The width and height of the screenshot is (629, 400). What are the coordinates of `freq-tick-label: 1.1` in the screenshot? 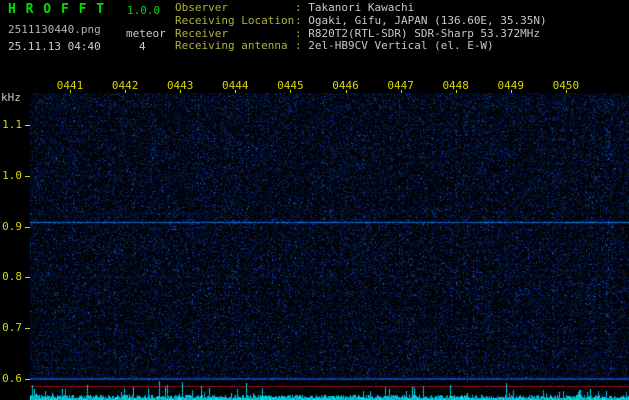 It's located at (12, 124).